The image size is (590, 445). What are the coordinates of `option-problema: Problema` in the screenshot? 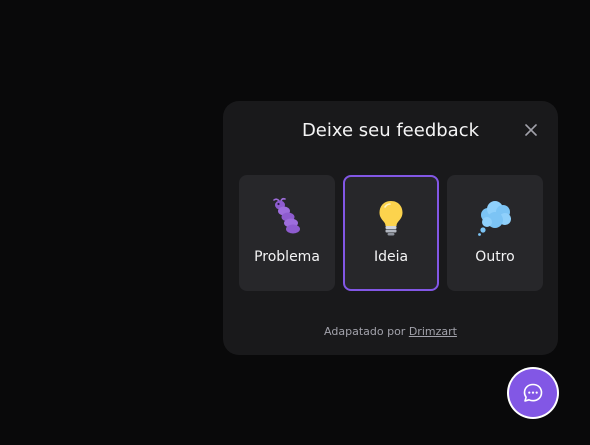 It's located at (287, 233).